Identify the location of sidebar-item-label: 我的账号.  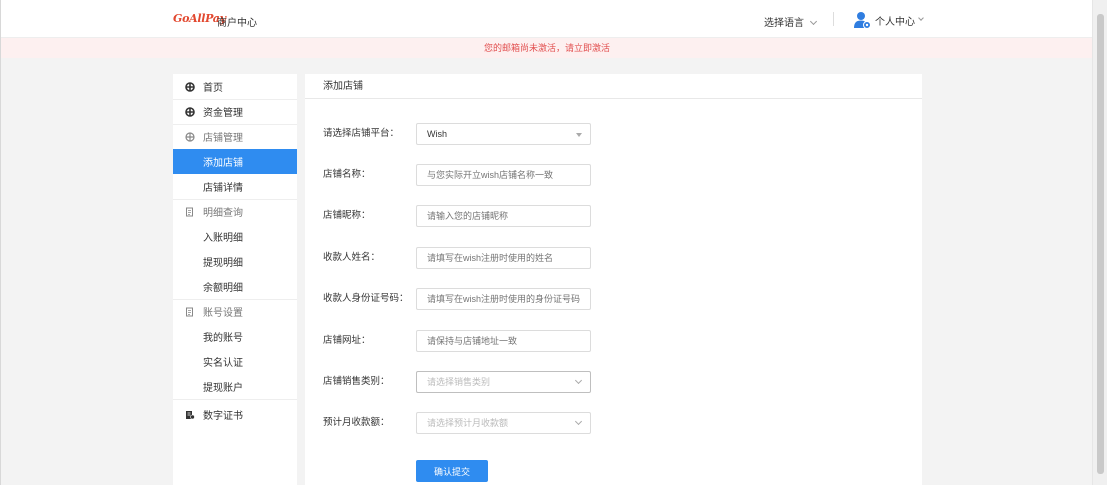
(223, 338).